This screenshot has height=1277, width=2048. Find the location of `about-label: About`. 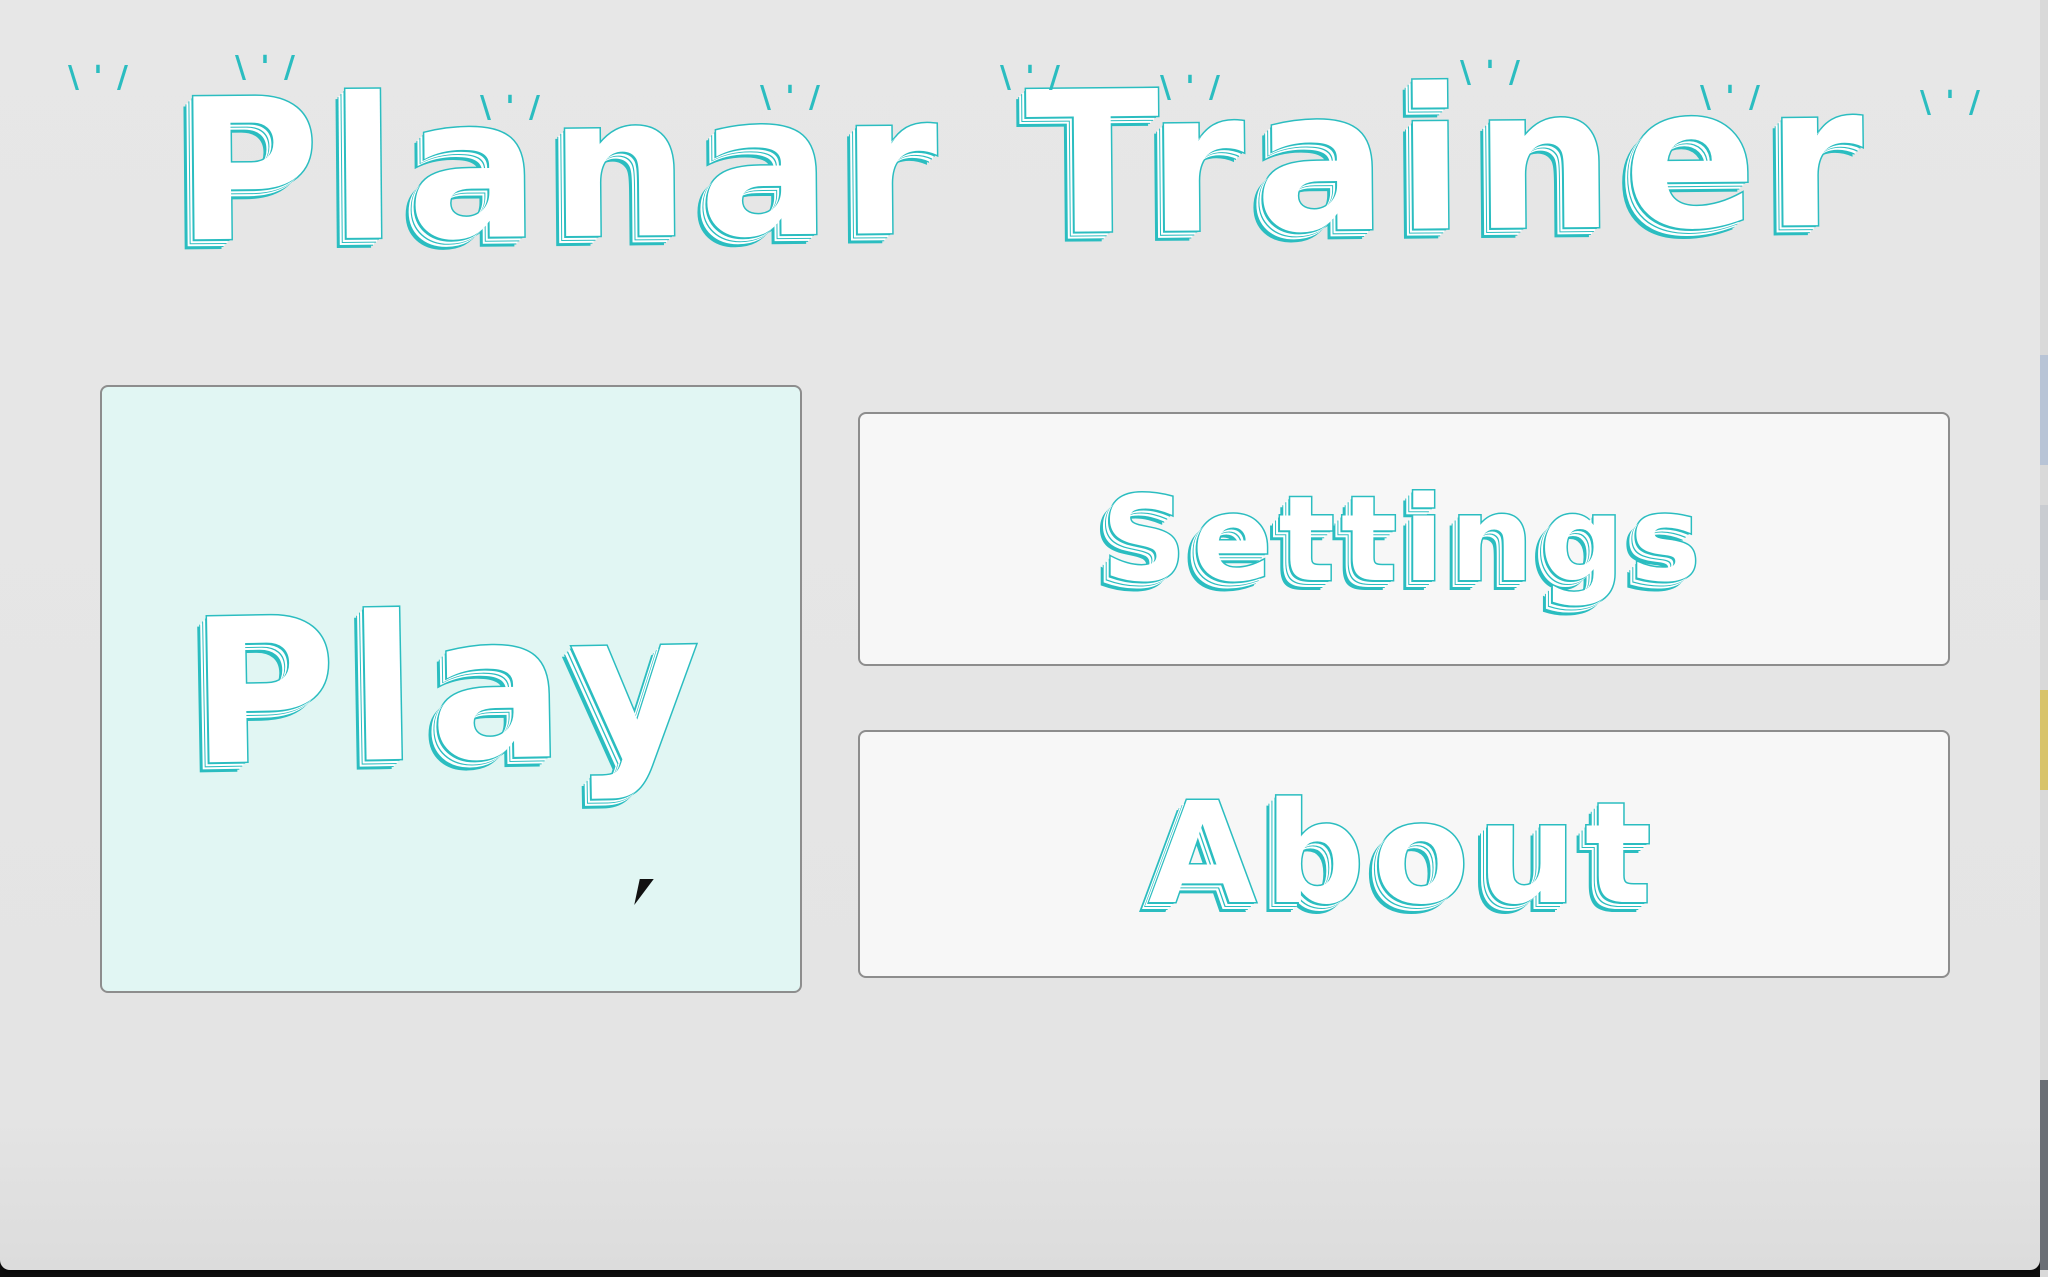

about-label: About is located at coordinates (1403, 854).